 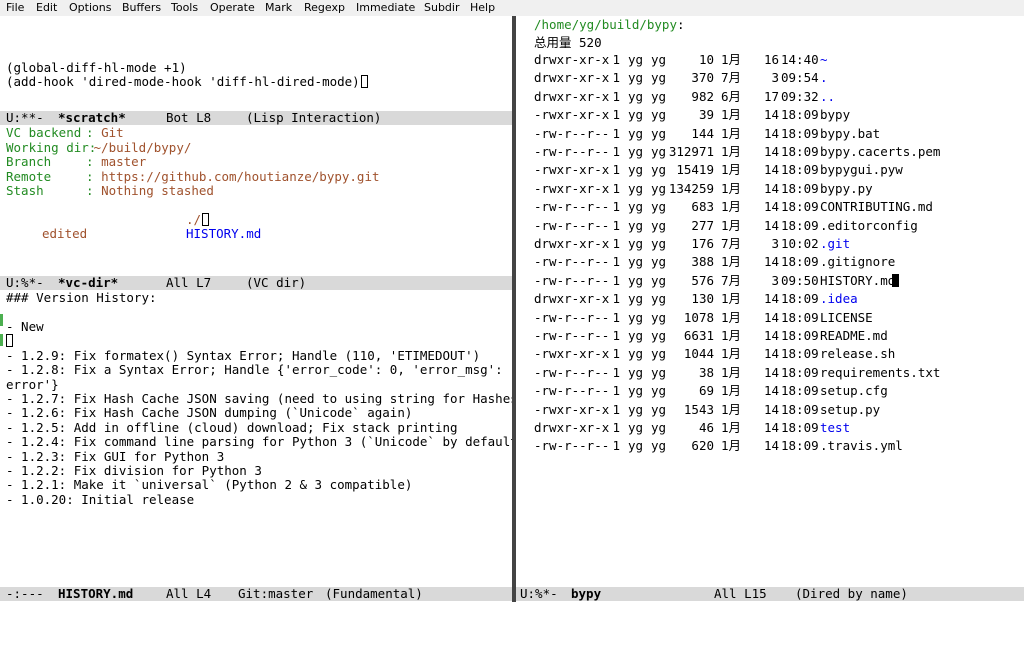 What do you see at coordinates (770, 446) in the screenshot?
I see `dired-file-row: -rw-r--r-- 1 yg yg 620 1月 14 18:09 .travis.yml` at bounding box center [770, 446].